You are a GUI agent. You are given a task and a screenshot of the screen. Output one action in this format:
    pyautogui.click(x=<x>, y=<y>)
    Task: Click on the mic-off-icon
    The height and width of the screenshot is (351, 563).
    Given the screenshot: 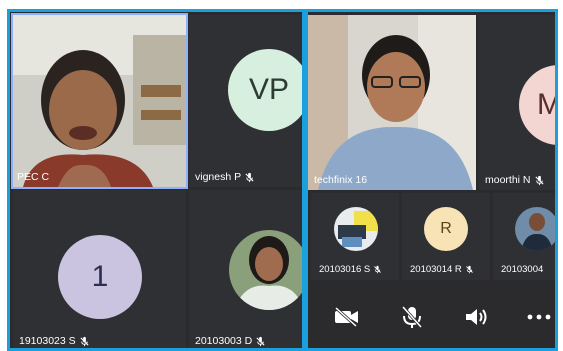 What is the action you would take?
    pyautogui.click(x=412, y=317)
    